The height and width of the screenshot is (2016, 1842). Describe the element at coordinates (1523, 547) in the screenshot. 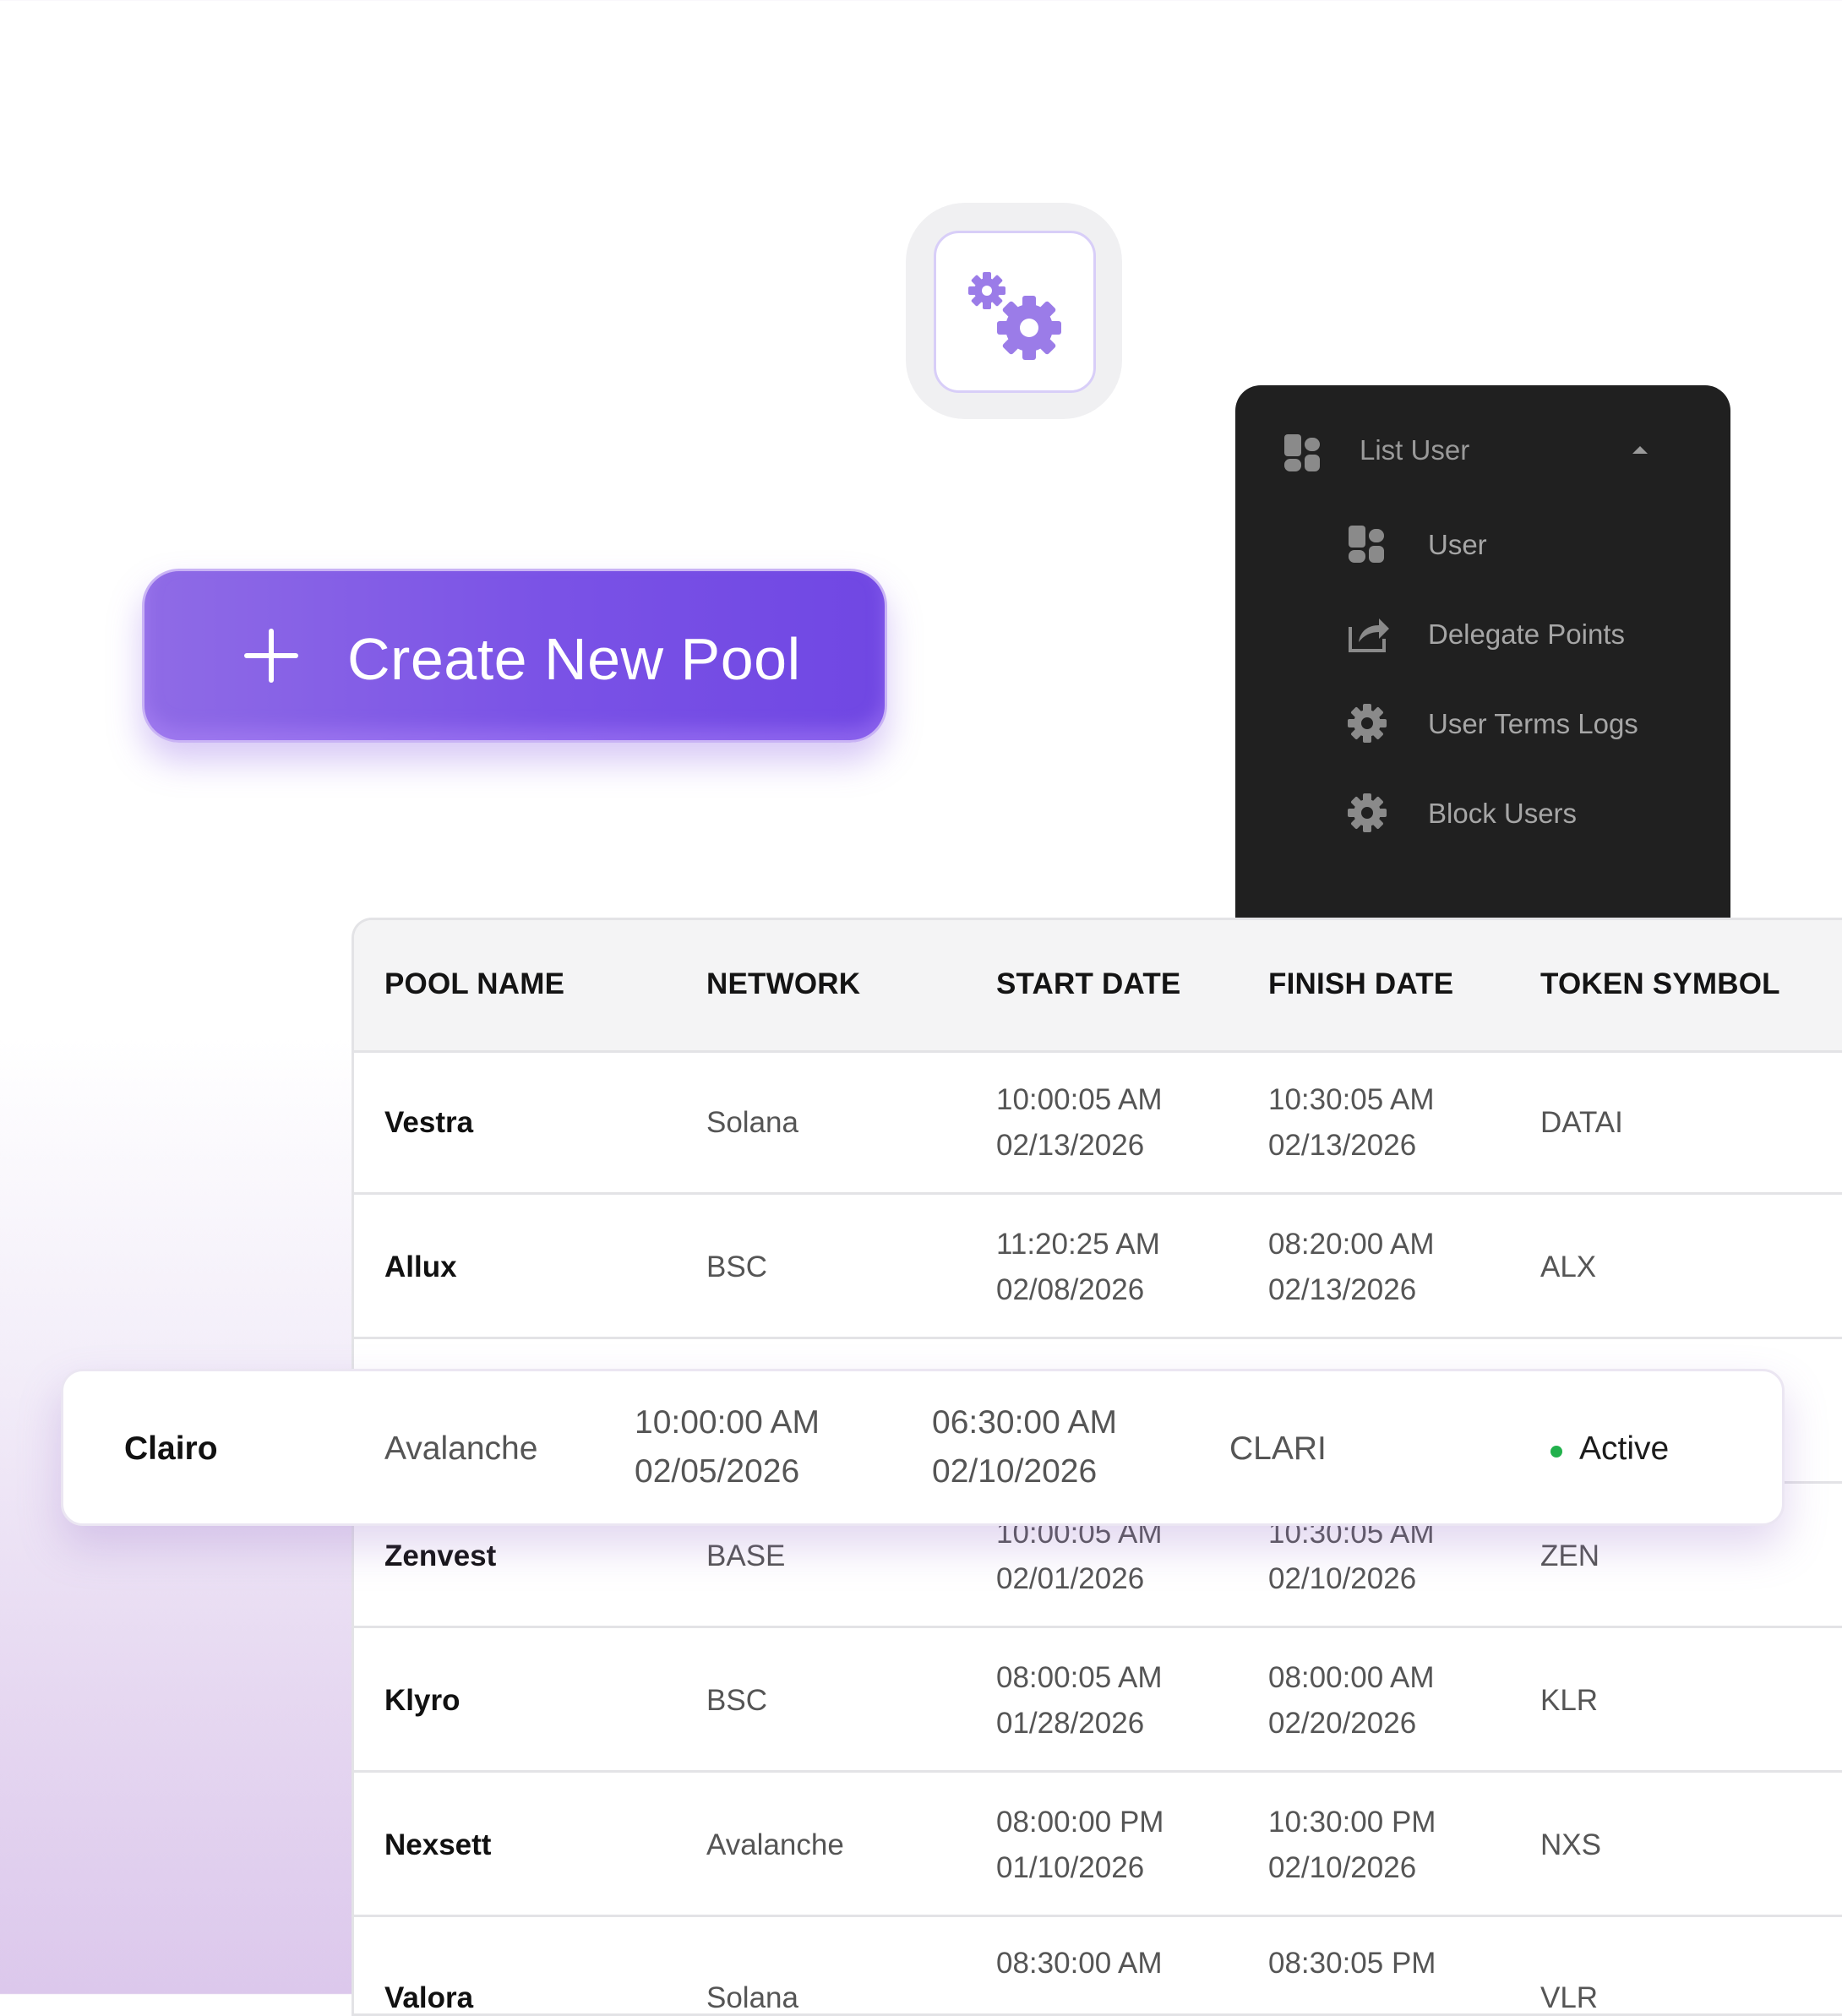

I see `menu-item-user: User` at that location.